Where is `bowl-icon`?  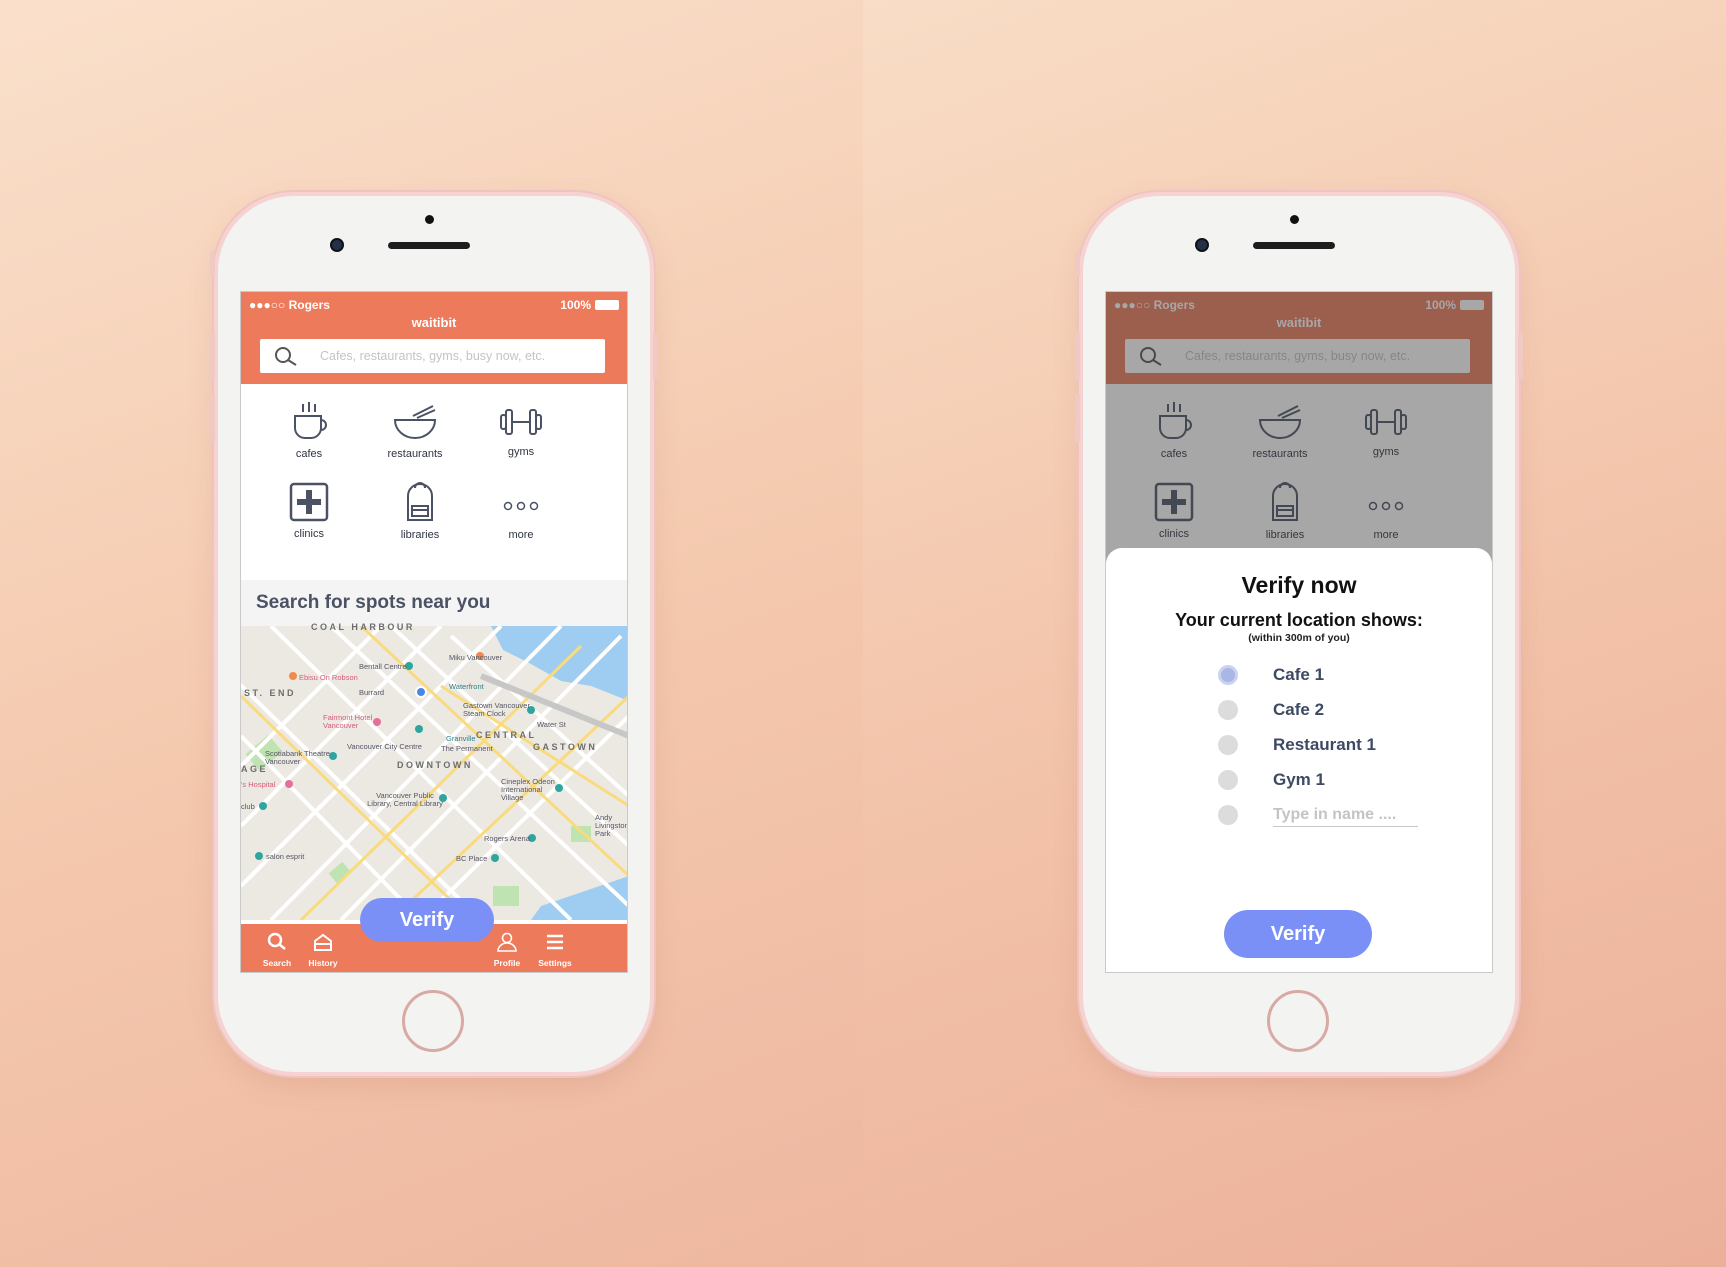 bowl-icon is located at coordinates (415, 422).